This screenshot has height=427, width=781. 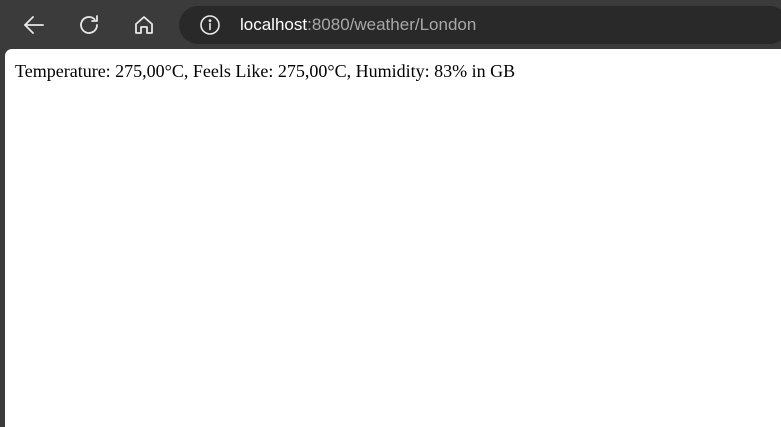 I want to click on back-button, so click(x=34, y=25).